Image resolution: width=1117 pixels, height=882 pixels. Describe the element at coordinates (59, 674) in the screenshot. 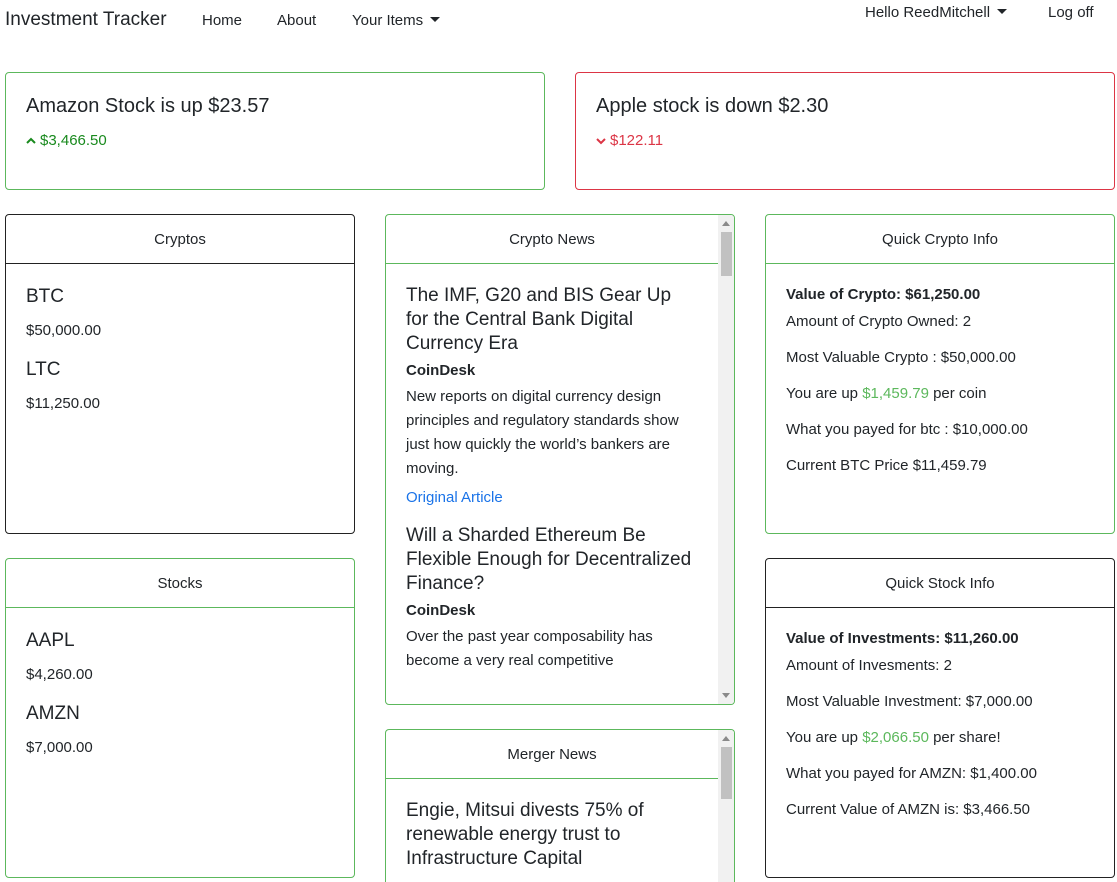

I see `stock-value: $4,260.00` at that location.